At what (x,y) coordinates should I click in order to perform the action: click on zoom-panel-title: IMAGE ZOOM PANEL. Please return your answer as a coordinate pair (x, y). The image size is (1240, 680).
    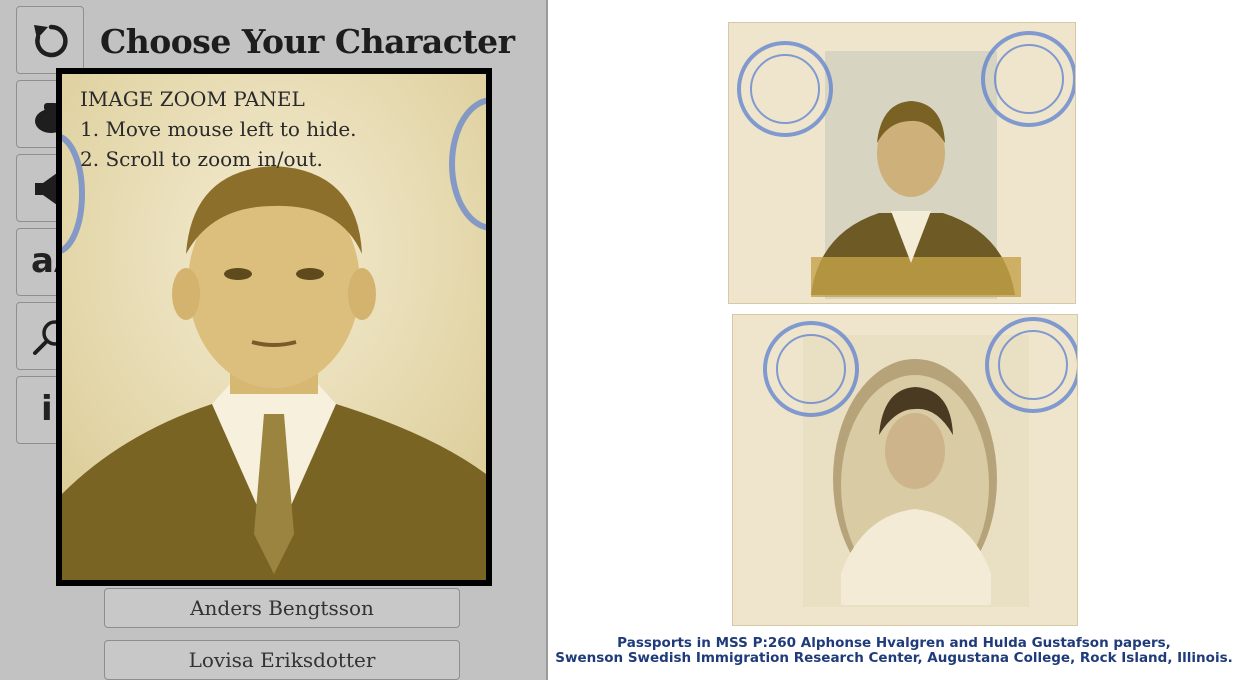
    Looking at the image, I should click on (192, 99).